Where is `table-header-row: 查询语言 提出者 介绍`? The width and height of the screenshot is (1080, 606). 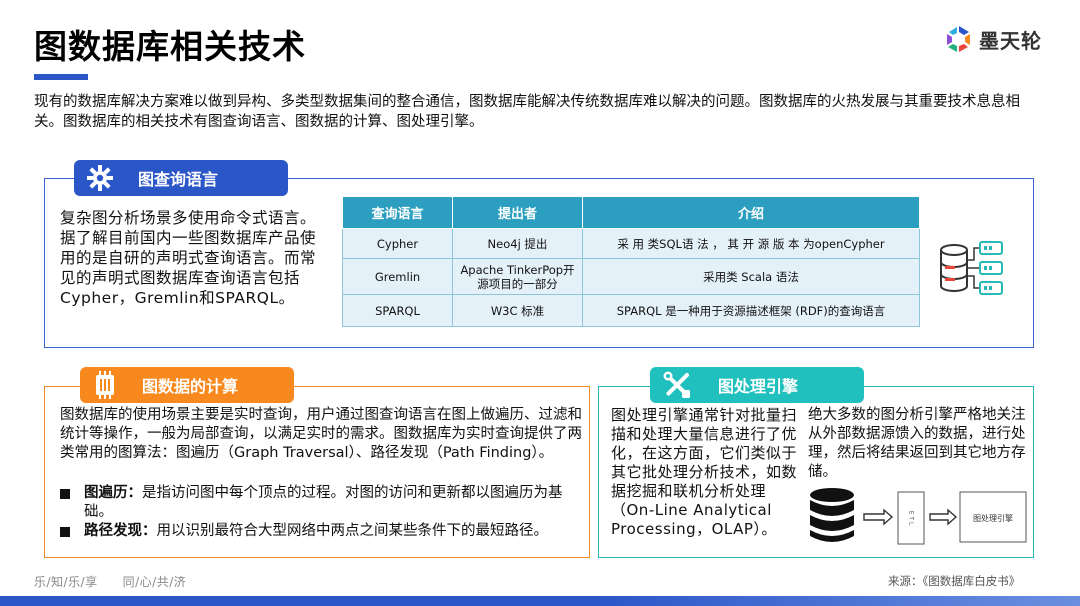 table-header-row: 查询语言 提出者 介绍 is located at coordinates (631, 212).